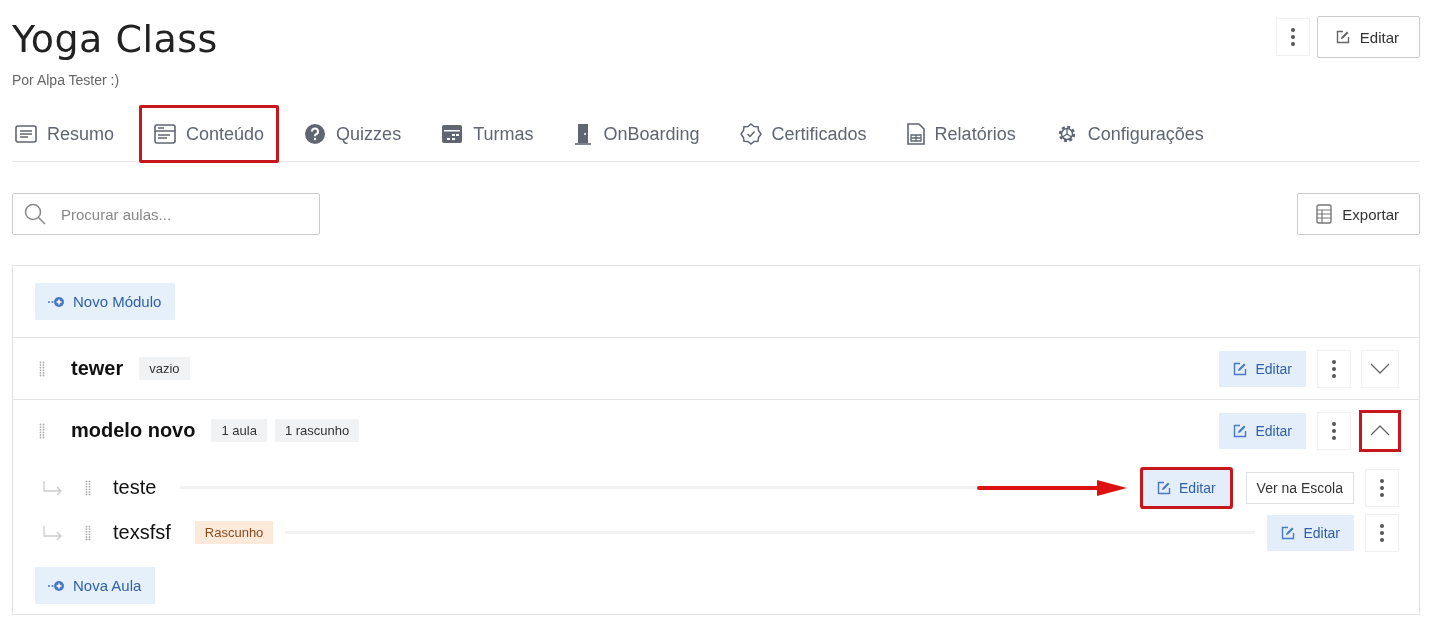 The image size is (1434, 626). What do you see at coordinates (133, 430) in the screenshot?
I see `module-title: modelo novo` at bounding box center [133, 430].